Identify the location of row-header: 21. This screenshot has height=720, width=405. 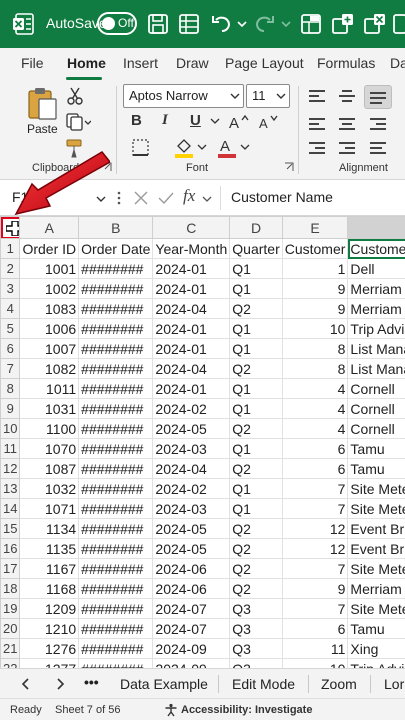
(10, 648).